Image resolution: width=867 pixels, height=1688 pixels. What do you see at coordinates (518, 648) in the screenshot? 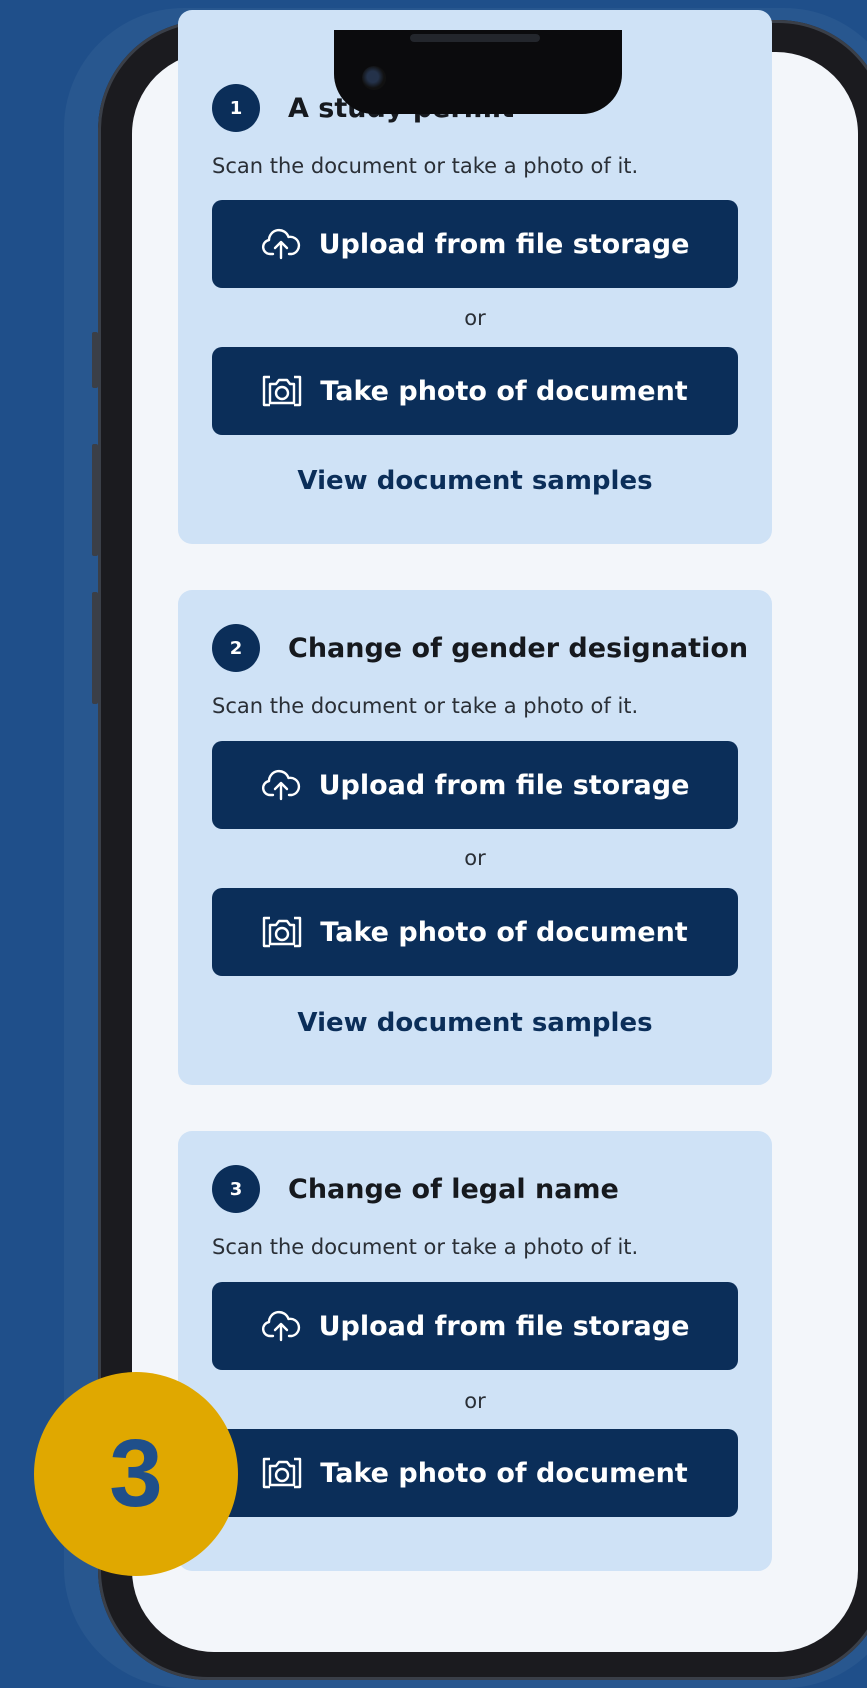
I see `document-title: Change of gender designation` at bounding box center [518, 648].